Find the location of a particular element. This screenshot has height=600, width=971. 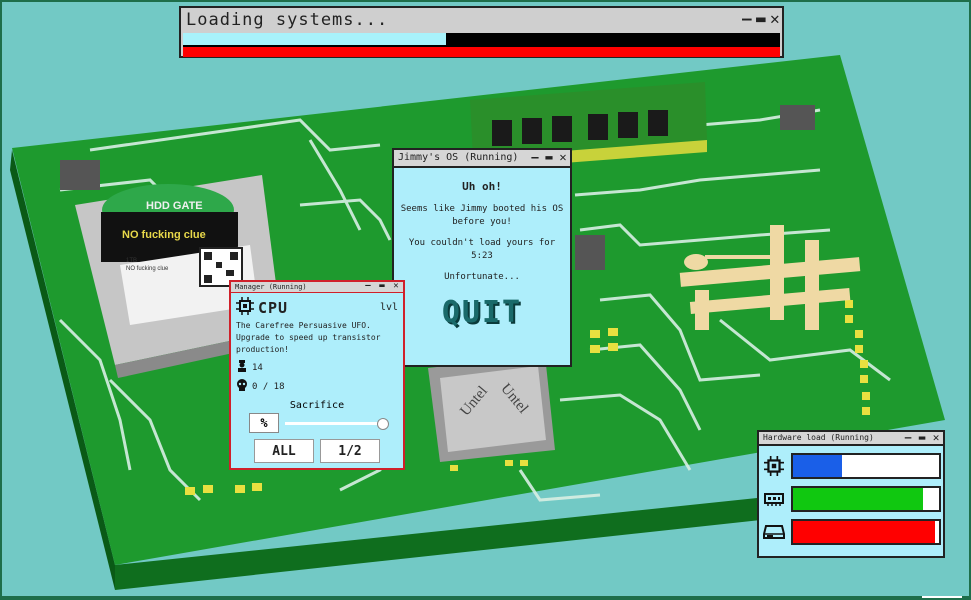

sacrifice-label: Sacrifice is located at coordinates (317, 405).